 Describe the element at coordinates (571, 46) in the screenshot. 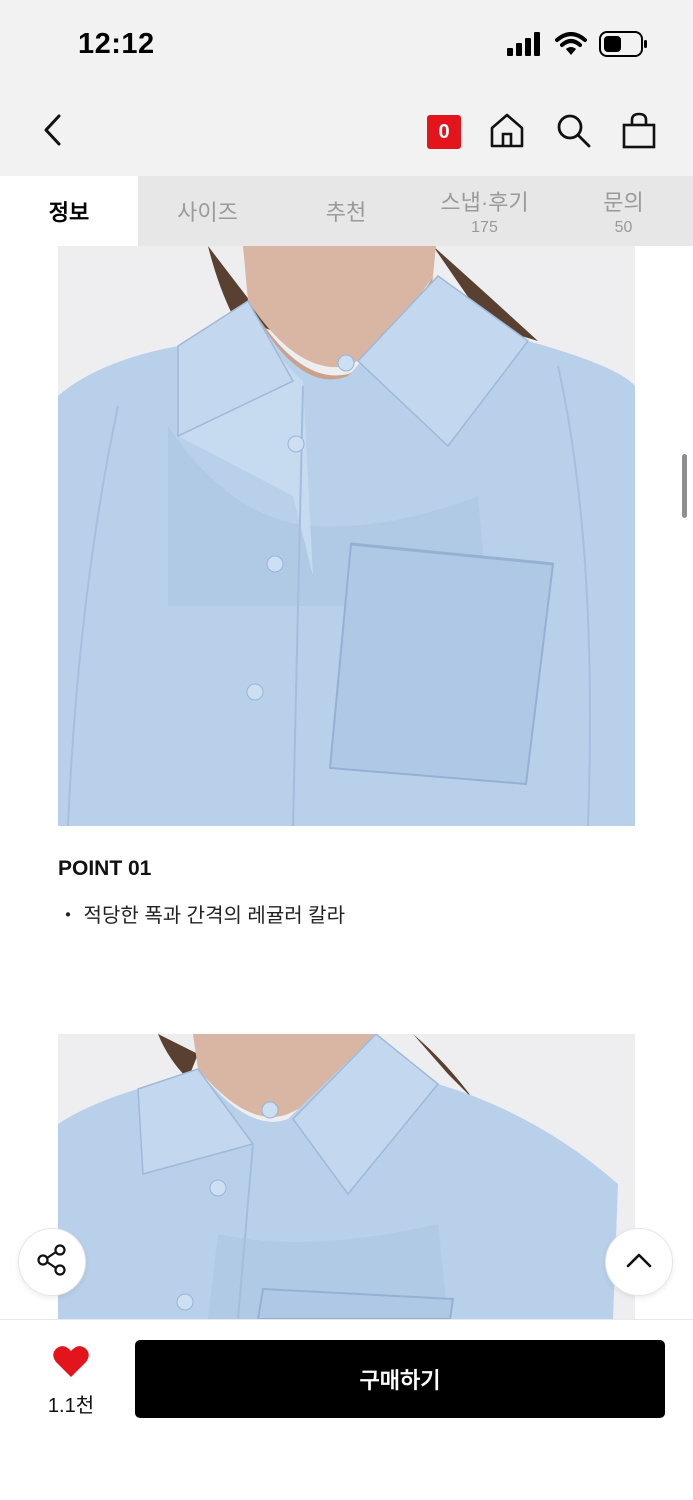

I see `wifi-icon` at that location.